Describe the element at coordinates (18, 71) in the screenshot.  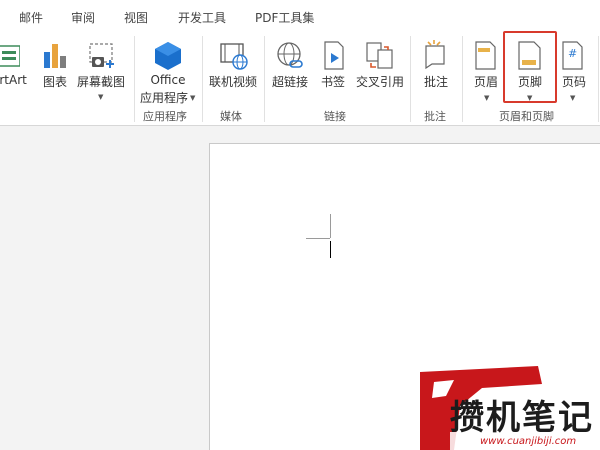
I see `smartart-button: artArt` at that location.